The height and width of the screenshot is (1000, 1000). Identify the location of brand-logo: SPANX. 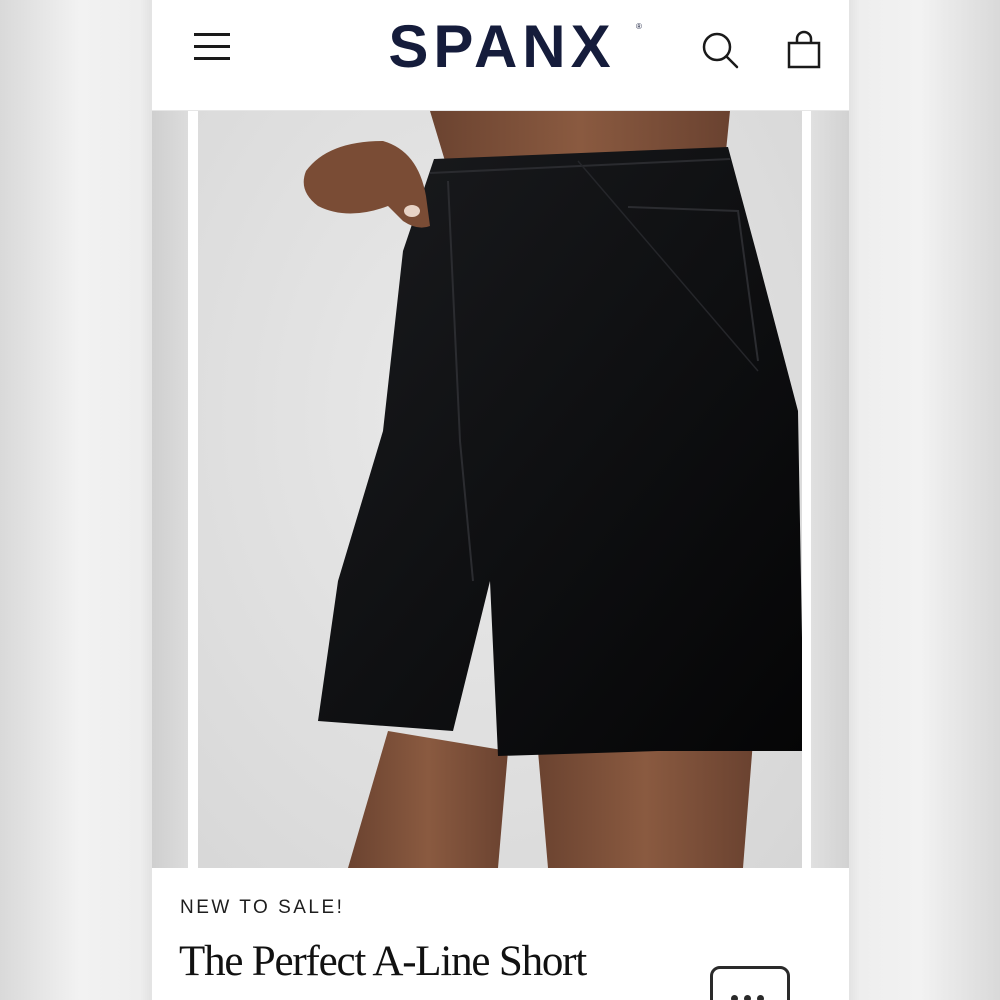
(502, 47).